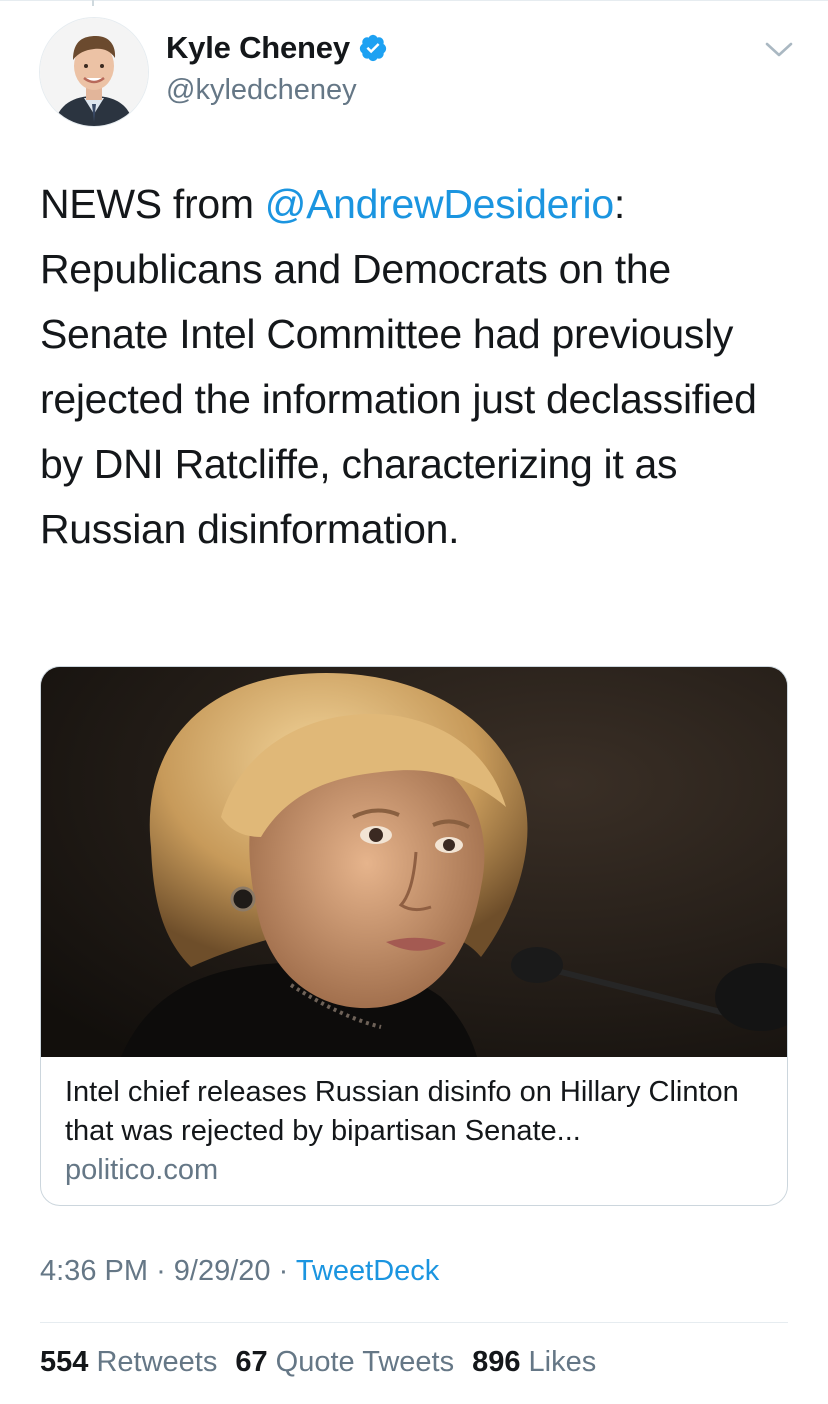 This screenshot has height=1404, width=828. I want to click on likes-count: 896, so click(496, 1362).